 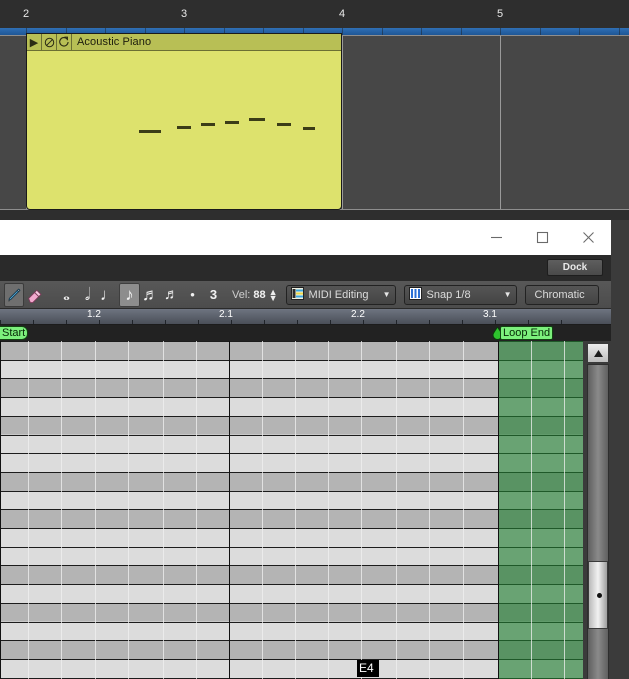 I want to click on piano-roll-ruler: 1.2 2.1 2.2 3.1, so click(x=305, y=317).